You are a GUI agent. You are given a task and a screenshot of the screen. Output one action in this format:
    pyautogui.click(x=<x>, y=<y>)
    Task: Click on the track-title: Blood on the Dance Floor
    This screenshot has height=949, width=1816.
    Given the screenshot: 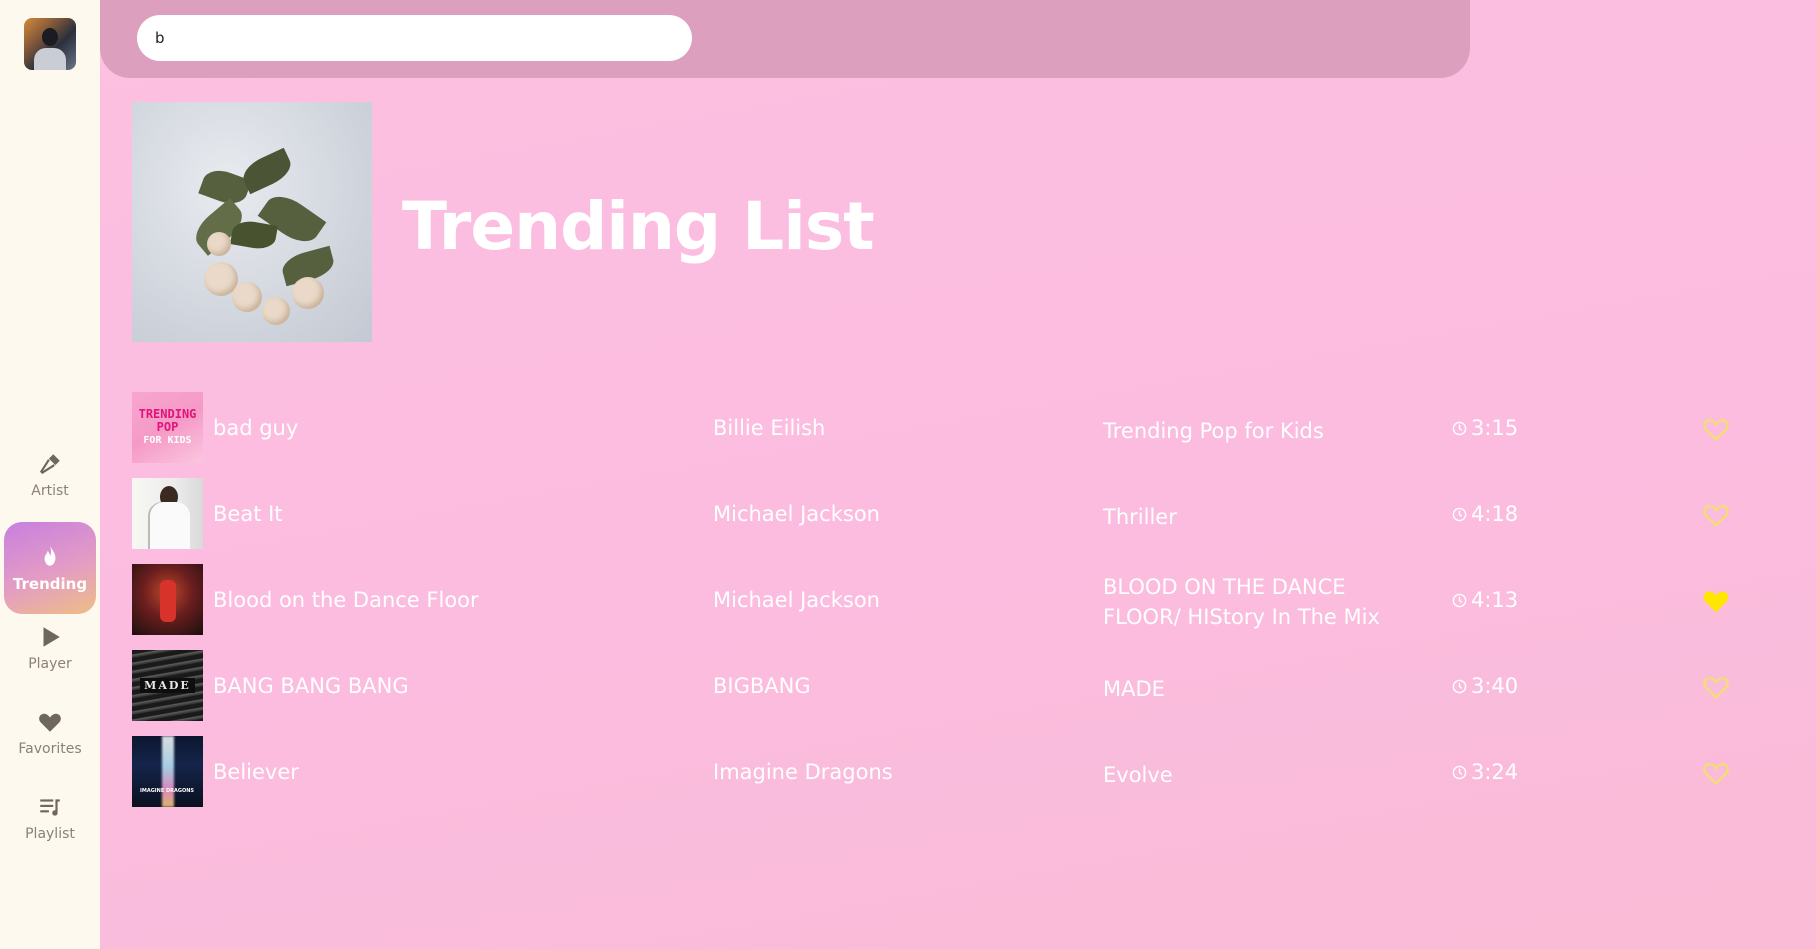 What is the action you would take?
    pyautogui.click(x=346, y=600)
    